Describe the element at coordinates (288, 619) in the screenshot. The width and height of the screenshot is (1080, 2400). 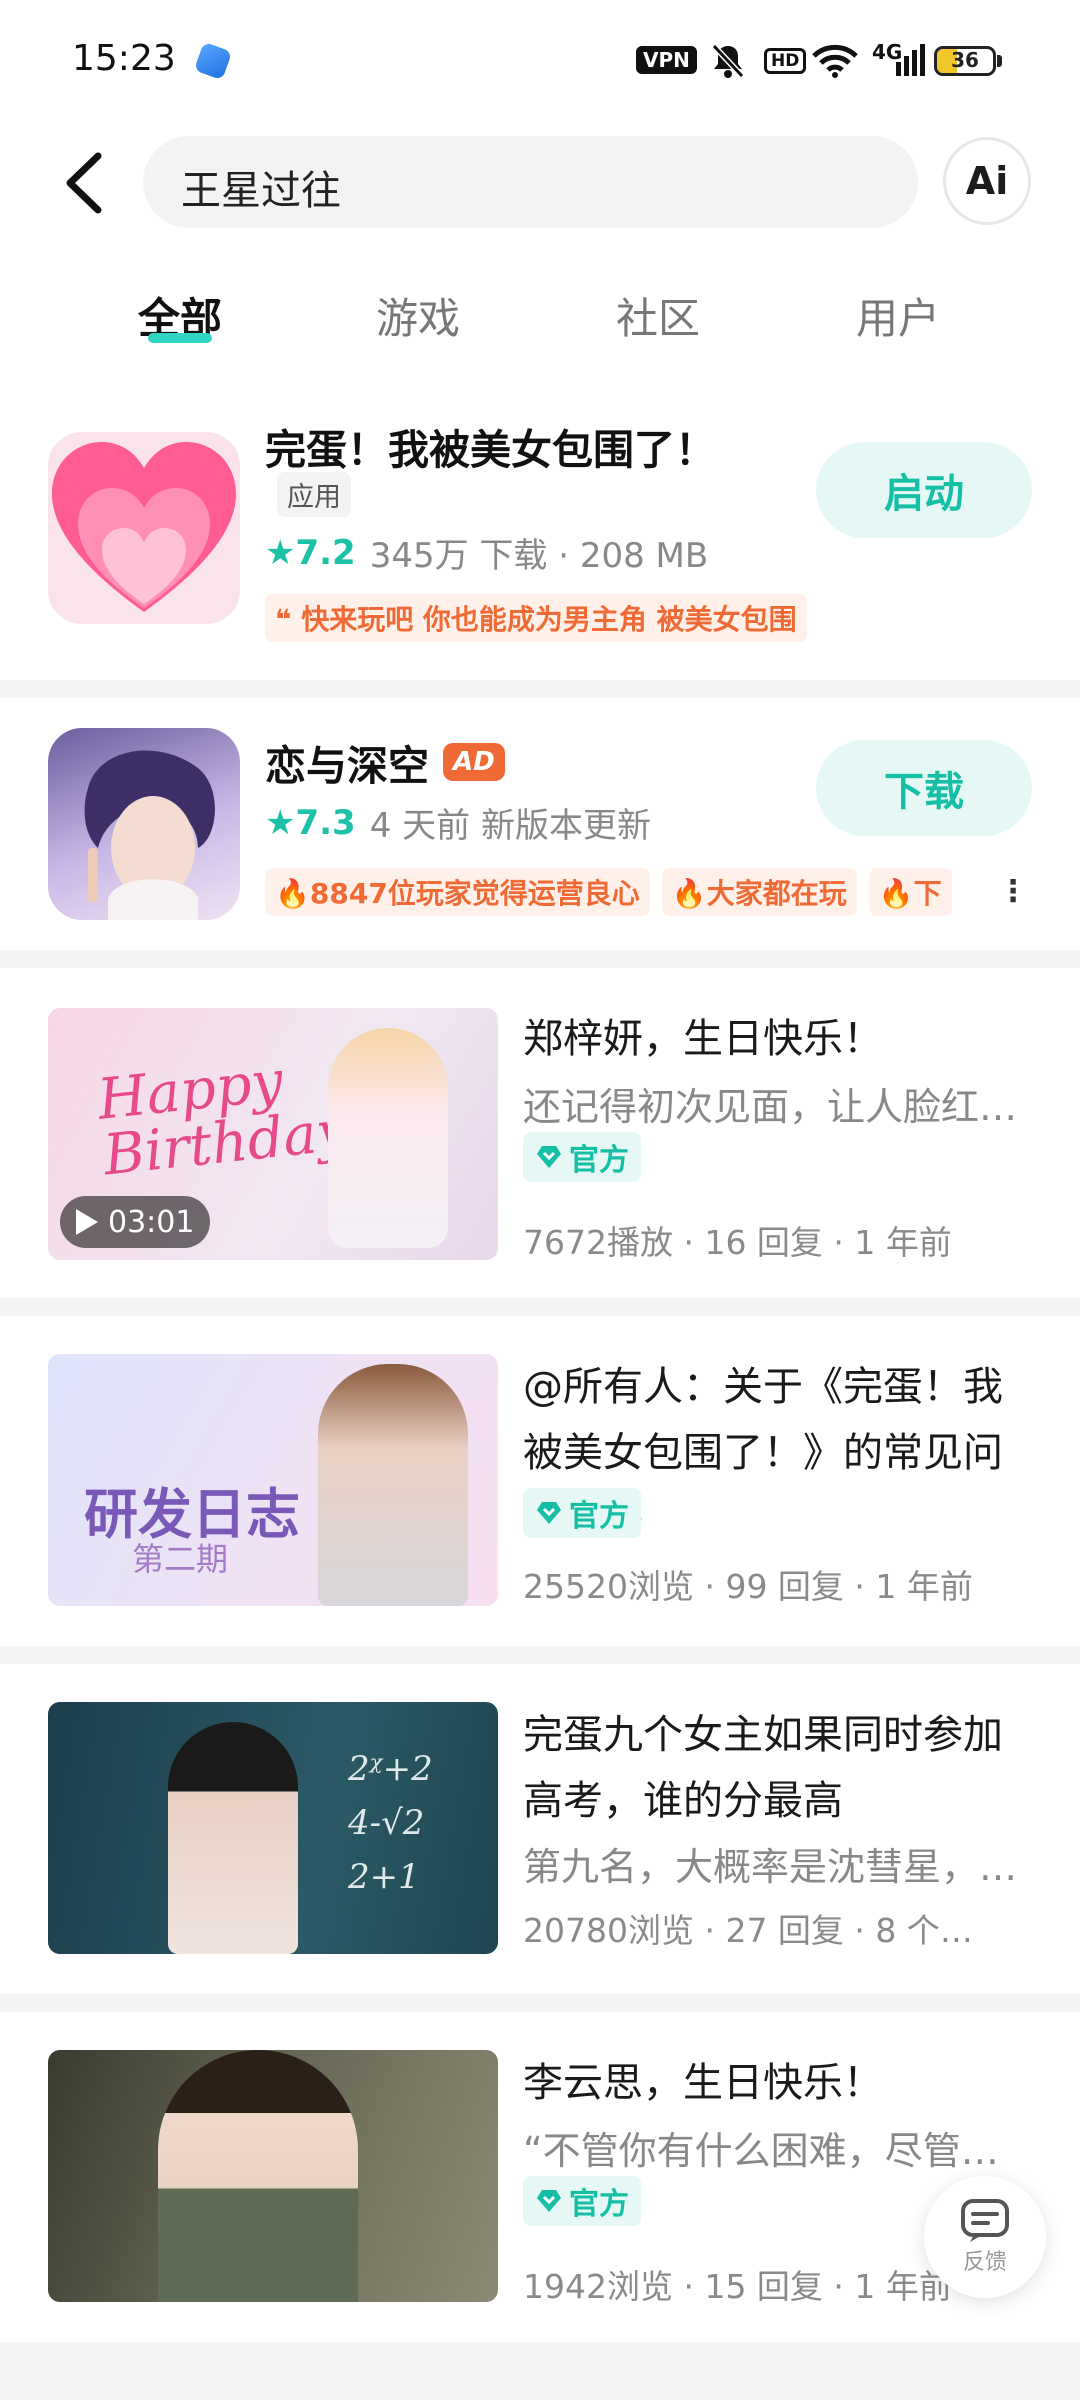
I see `quote-icon: ❝` at that location.